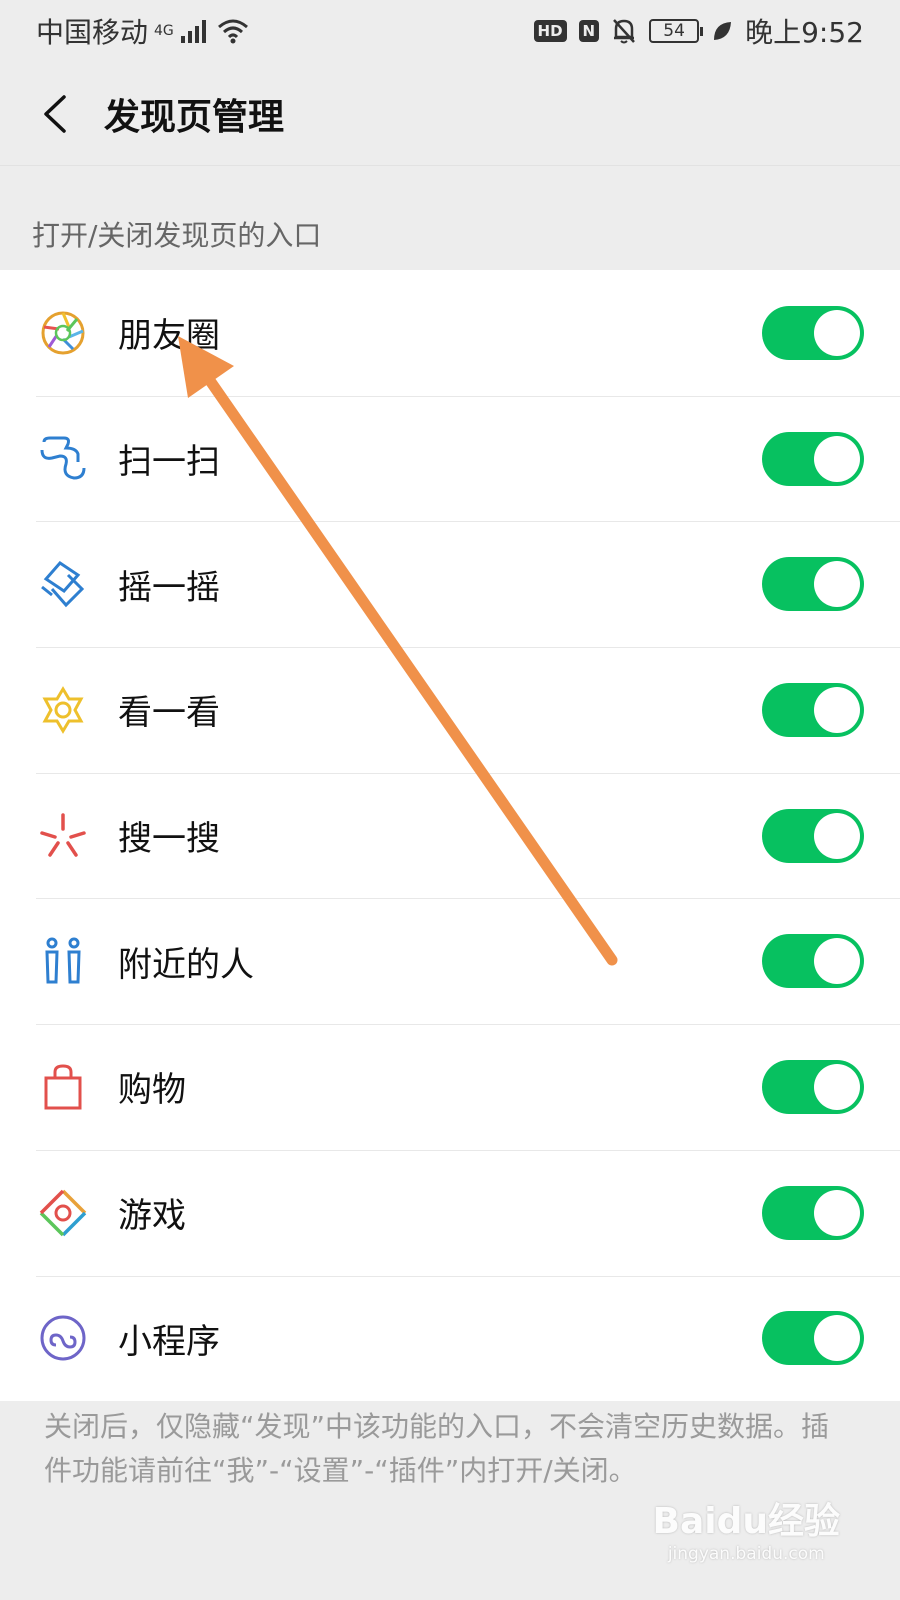  Describe the element at coordinates (63, 584) in the screenshot. I see `shake-icon` at that location.